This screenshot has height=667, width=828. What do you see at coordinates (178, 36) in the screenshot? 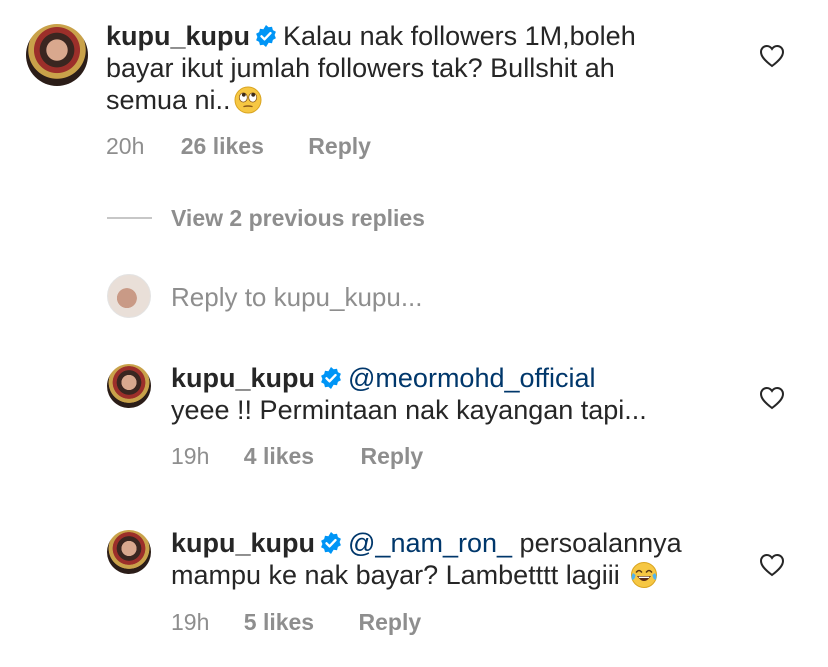
I see `comment-username: kupu_kupu` at bounding box center [178, 36].